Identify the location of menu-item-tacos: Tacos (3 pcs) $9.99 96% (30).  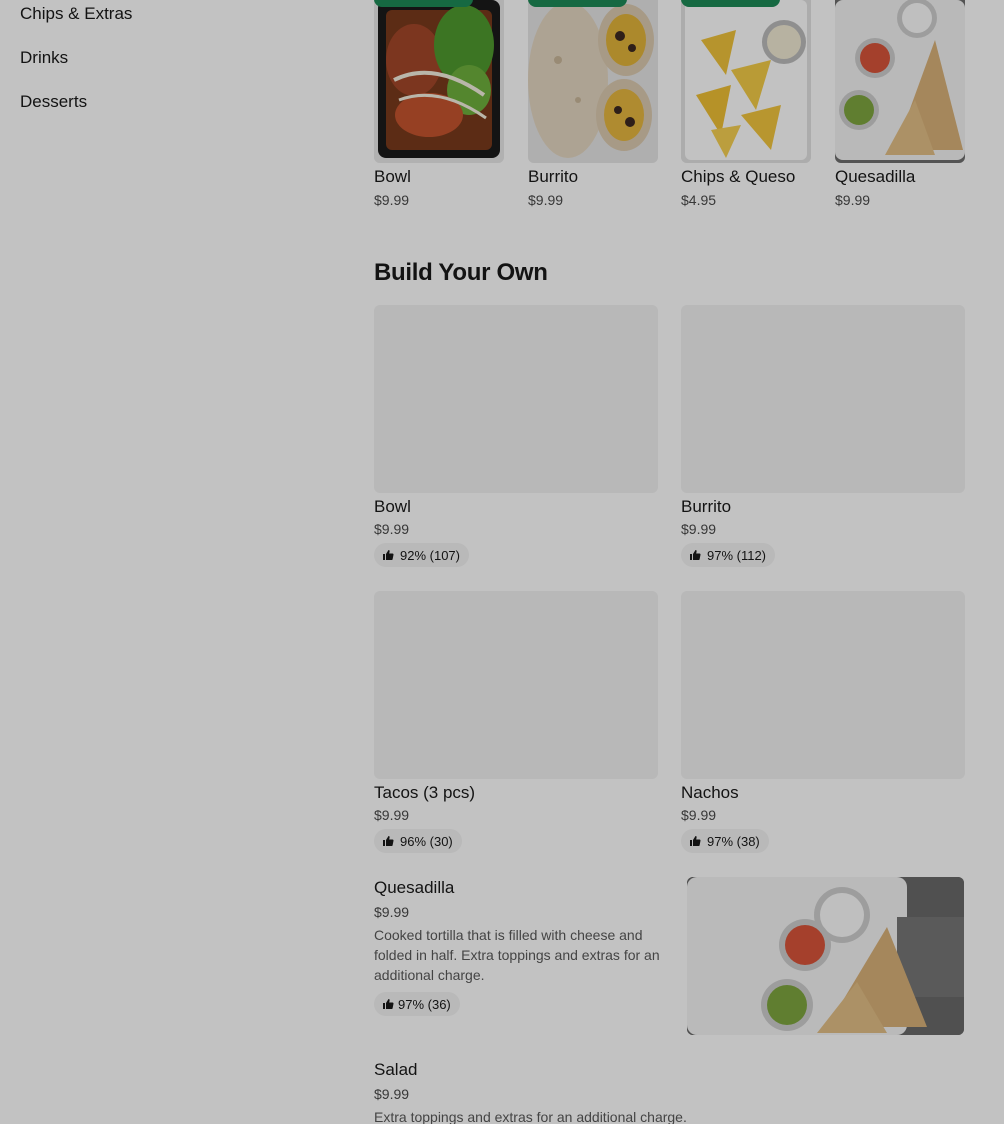
(516, 722).